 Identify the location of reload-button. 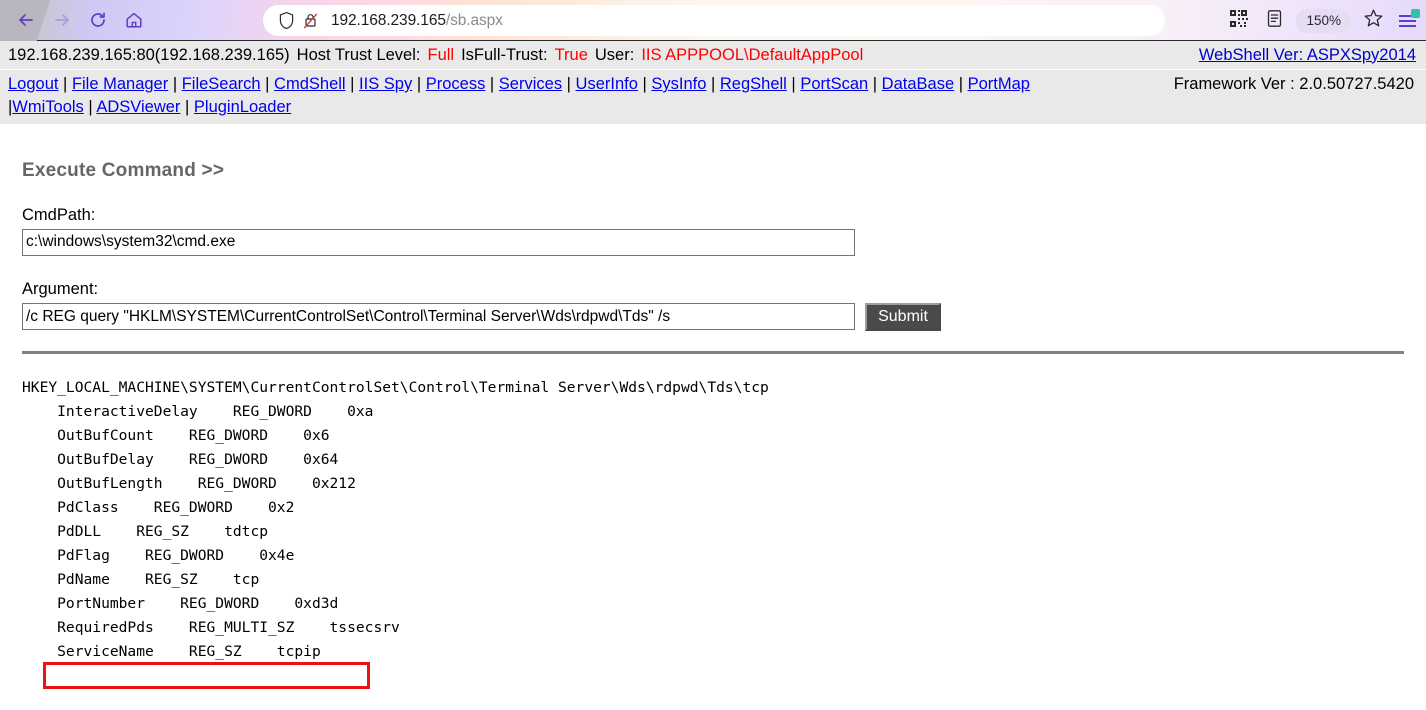
(98, 20).